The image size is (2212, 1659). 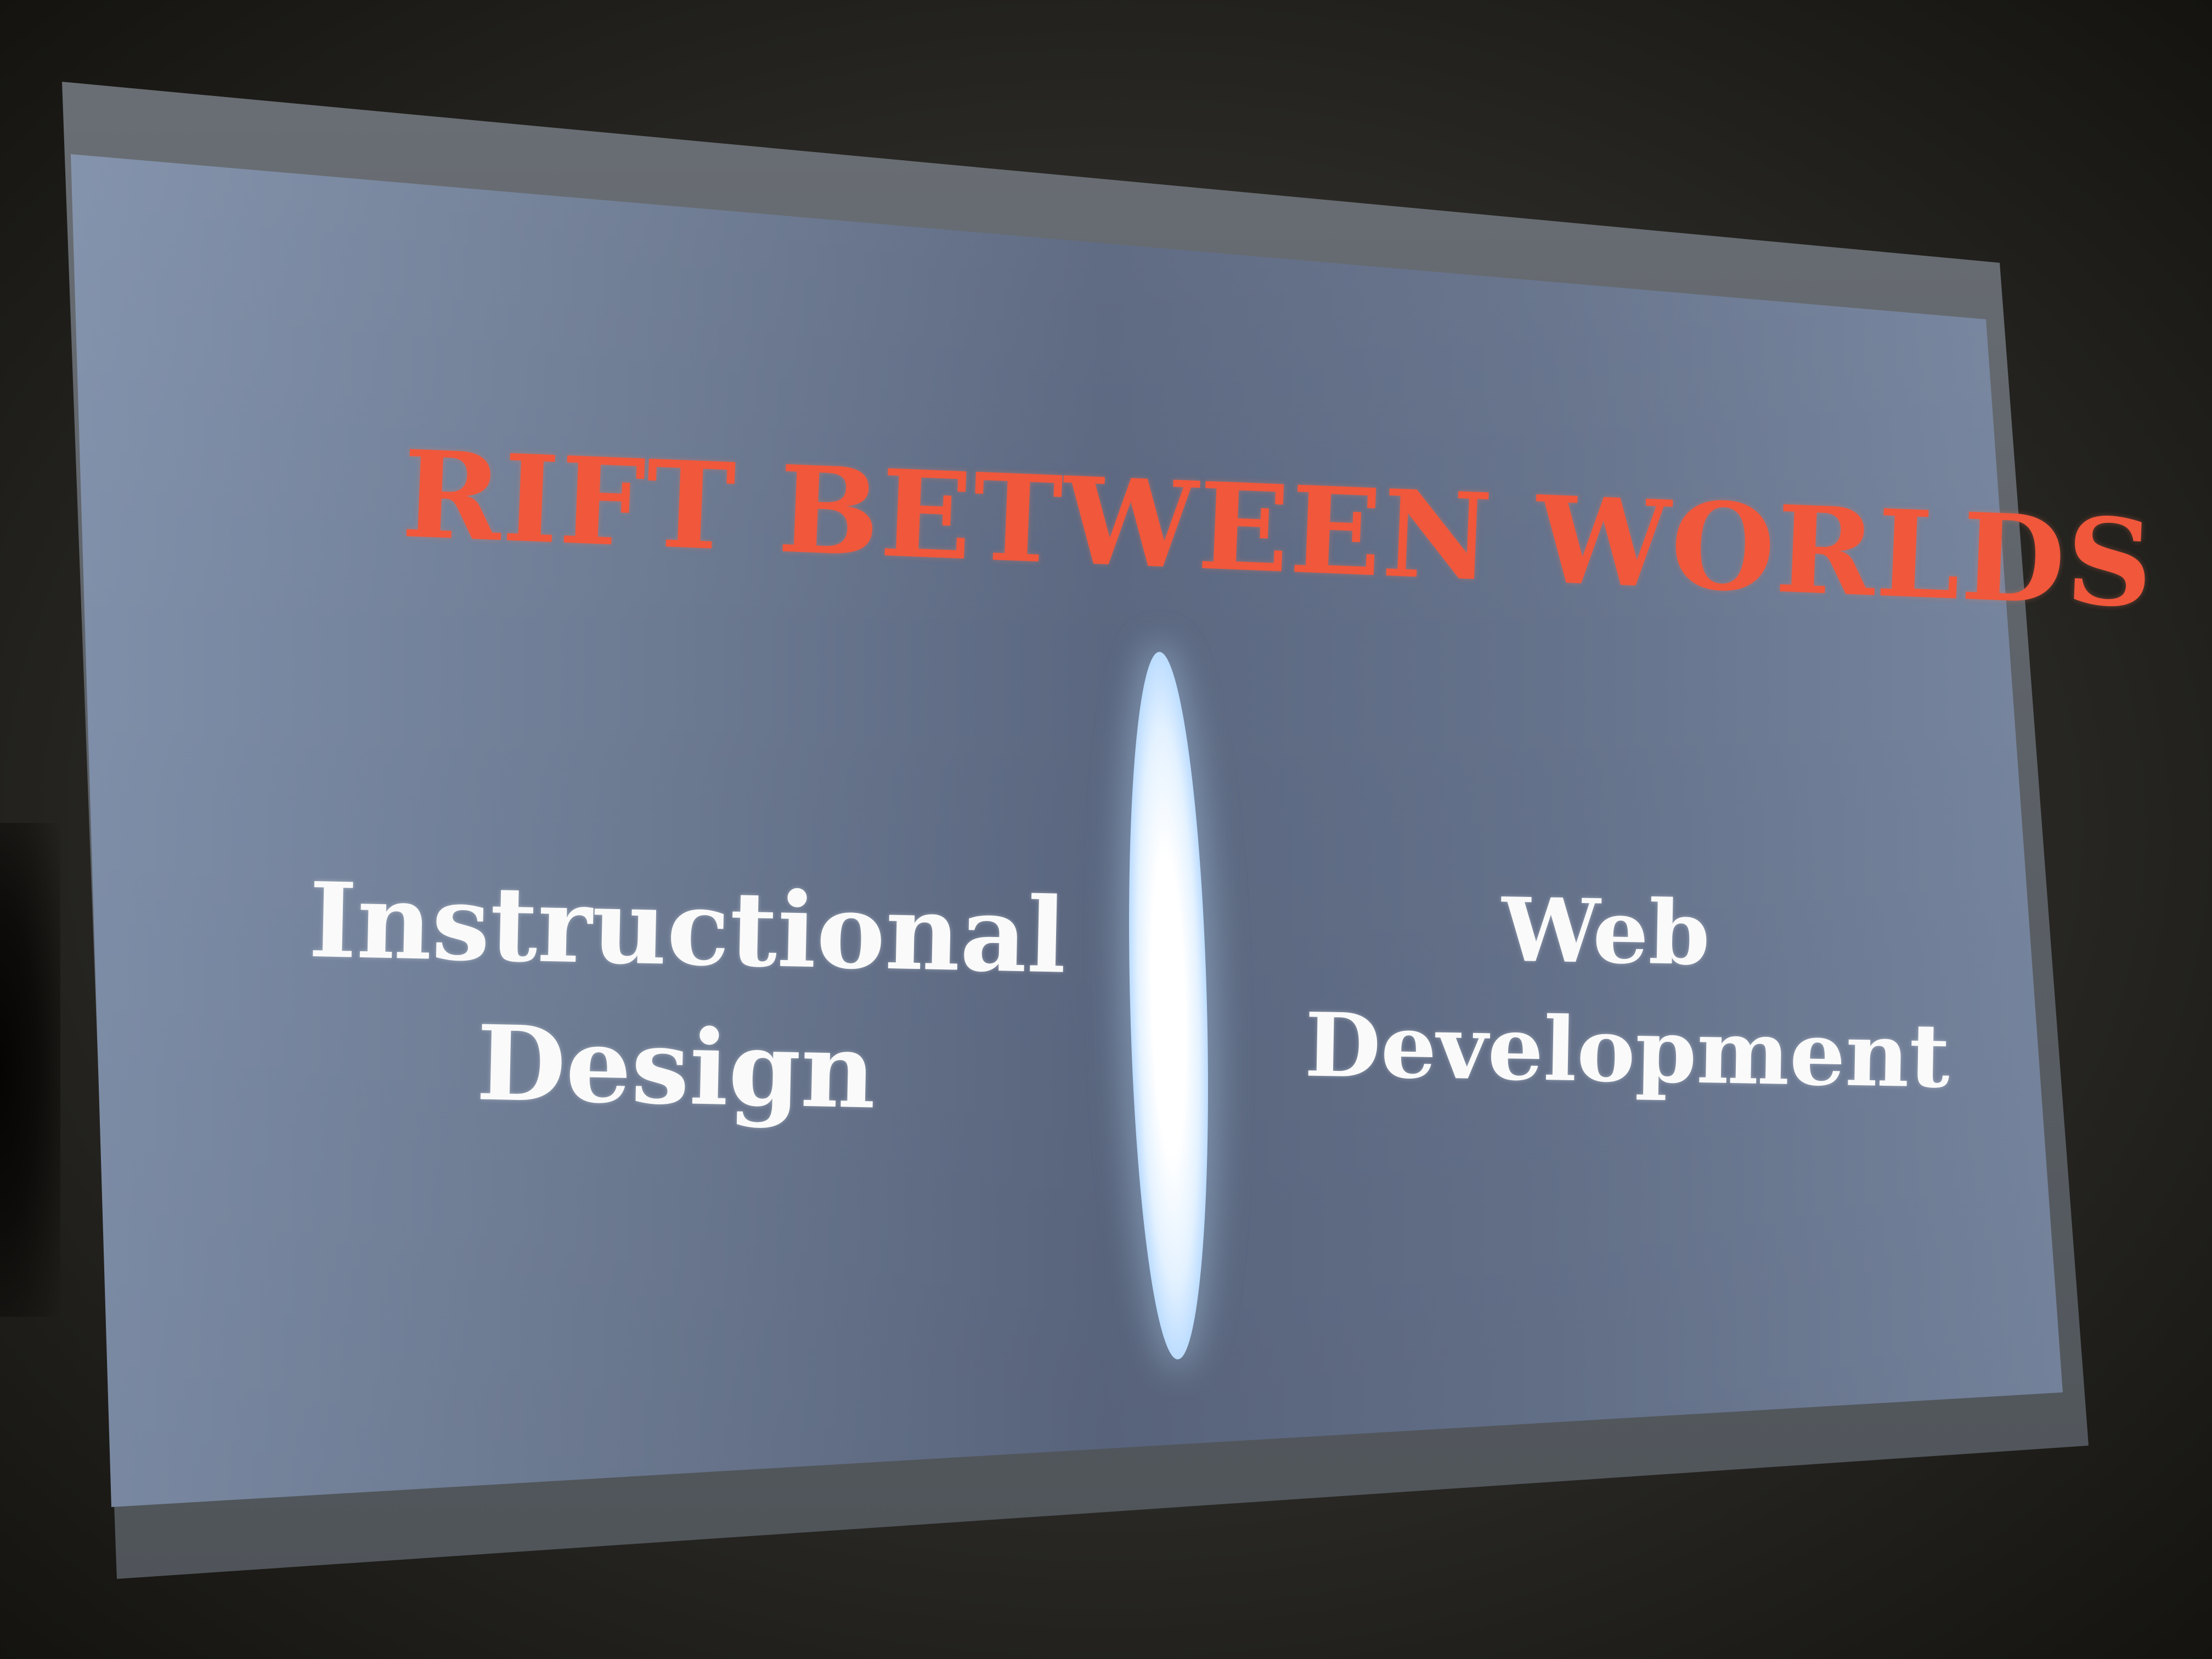 What do you see at coordinates (1606, 931) in the screenshot?
I see `right-topic-line-1: Web` at bounding box center [1606, 931].